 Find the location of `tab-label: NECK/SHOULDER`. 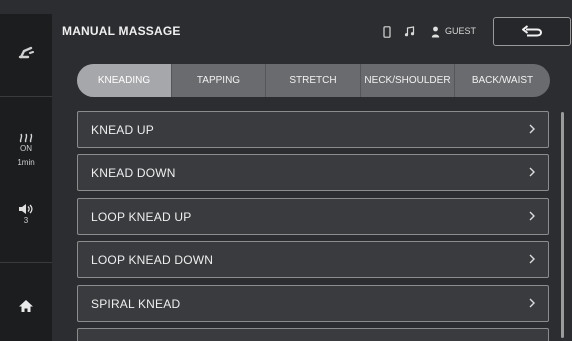

tab-label: NECK/SHOULDER is located at coordinates (407, 80).